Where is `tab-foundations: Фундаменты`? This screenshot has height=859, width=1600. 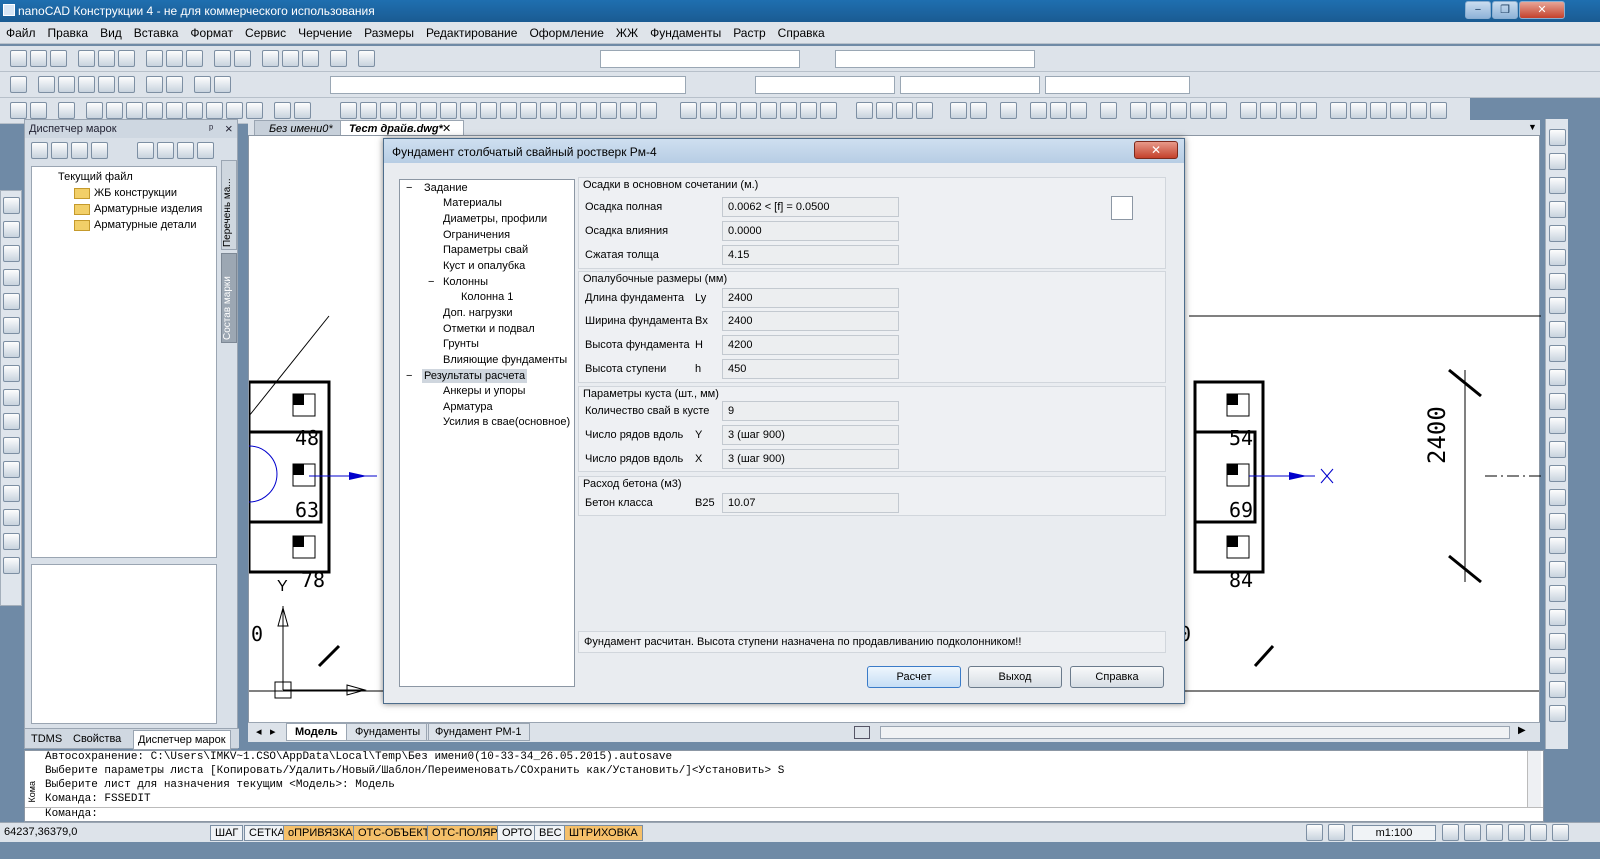
tab-foundations: Фундаменты is located at coordinates (388, 732).